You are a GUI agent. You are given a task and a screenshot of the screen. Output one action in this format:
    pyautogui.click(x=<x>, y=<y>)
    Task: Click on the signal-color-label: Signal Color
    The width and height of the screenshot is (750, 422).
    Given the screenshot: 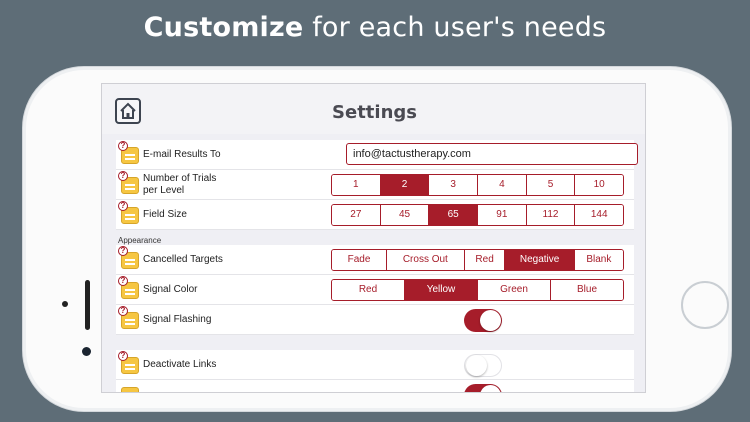 What is the action you would take?
    pyautogui.click(x=170, y=289)
    